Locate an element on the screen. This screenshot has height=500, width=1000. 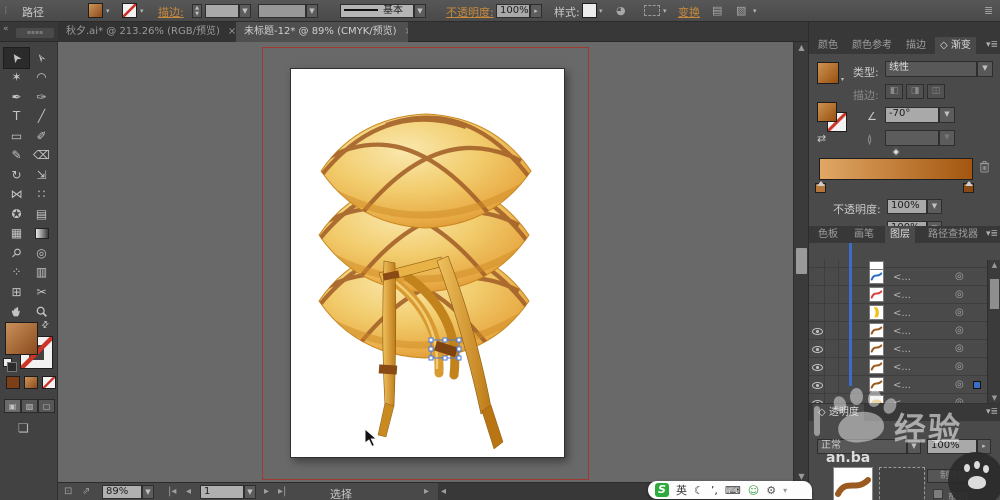
fill-proxy-swatch is located at coordinates (21, 338).